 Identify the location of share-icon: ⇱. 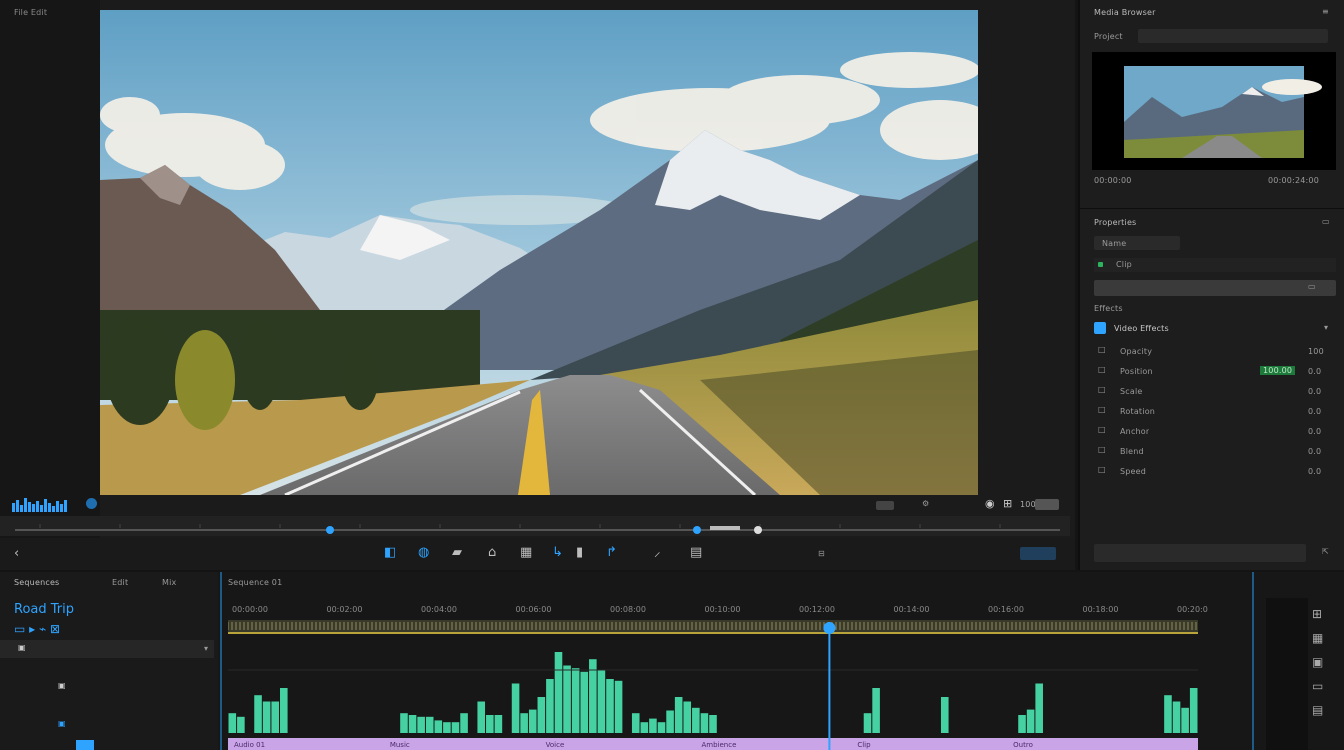
(1325, 552).